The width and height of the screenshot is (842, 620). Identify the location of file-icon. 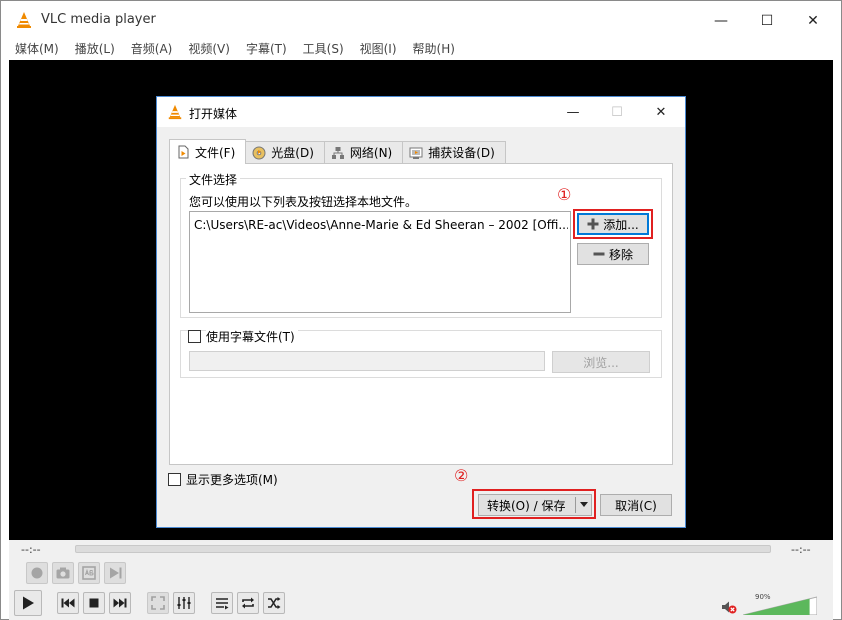
(183, 152).